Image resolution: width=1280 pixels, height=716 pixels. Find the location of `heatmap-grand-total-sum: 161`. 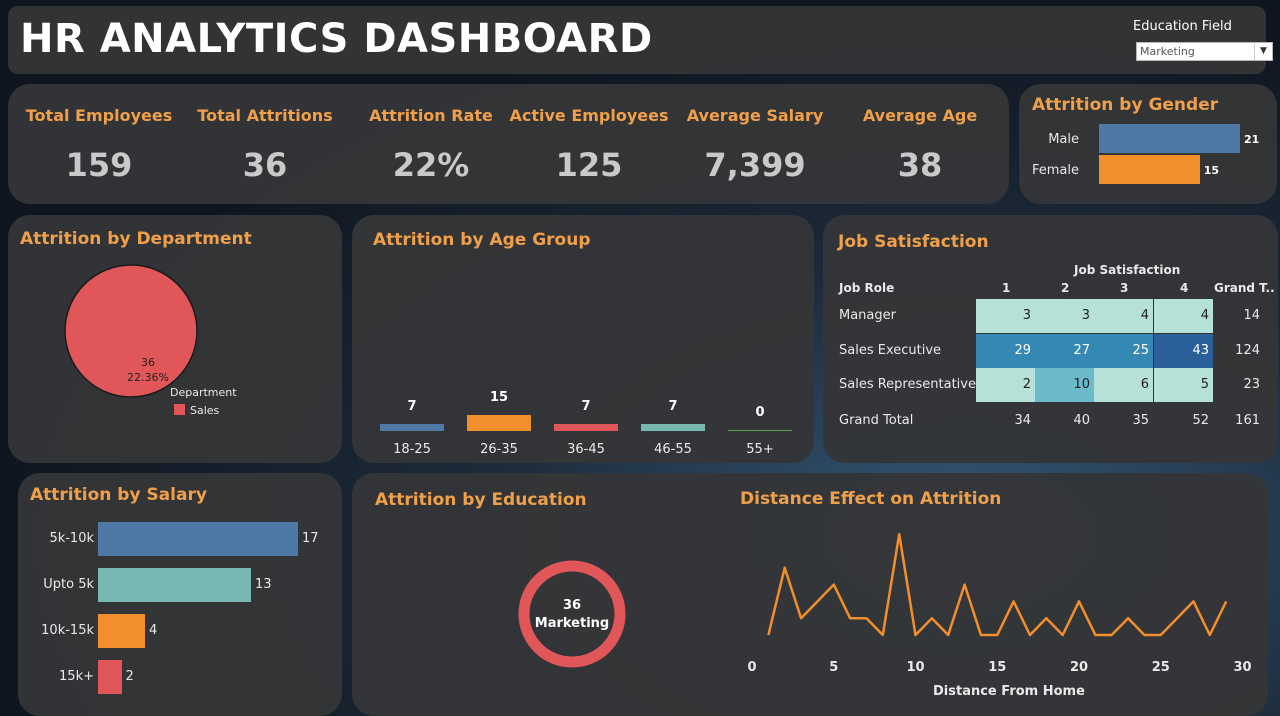

heatmap-grand-total-sum: 161 is located at coordinates (1247, 420).